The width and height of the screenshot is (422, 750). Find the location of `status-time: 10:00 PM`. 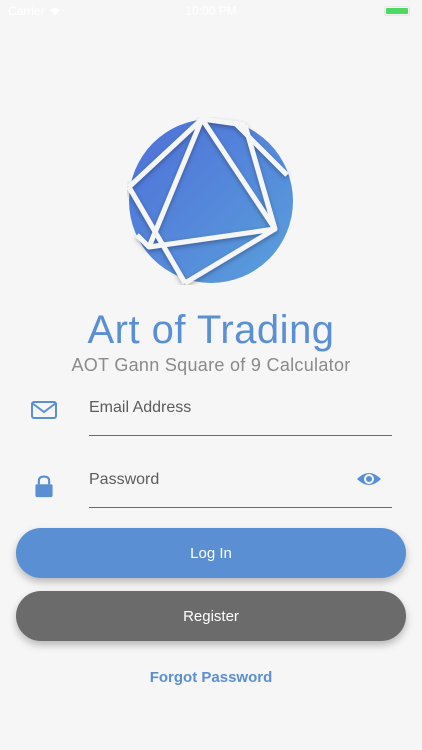

status-time: 10:00 PM is located at coordinates (211, 11).